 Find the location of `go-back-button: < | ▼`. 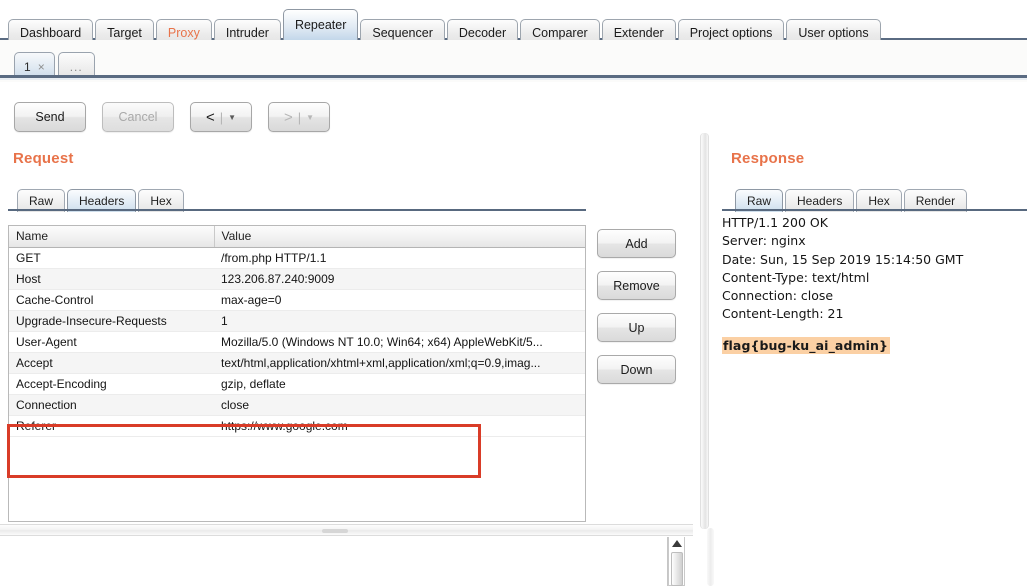

go-back-button: < | ▼ is located at coordinates (221, 117).